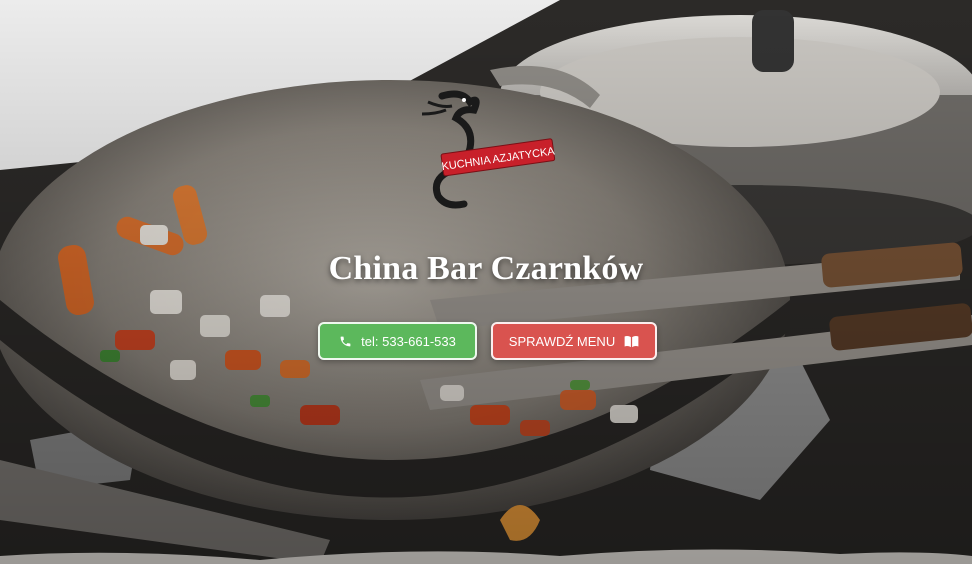 The height and width of the screenshot is (564, 972). I want to click on menu-button: SPRAWDŹ MENU, so click(574, 341).